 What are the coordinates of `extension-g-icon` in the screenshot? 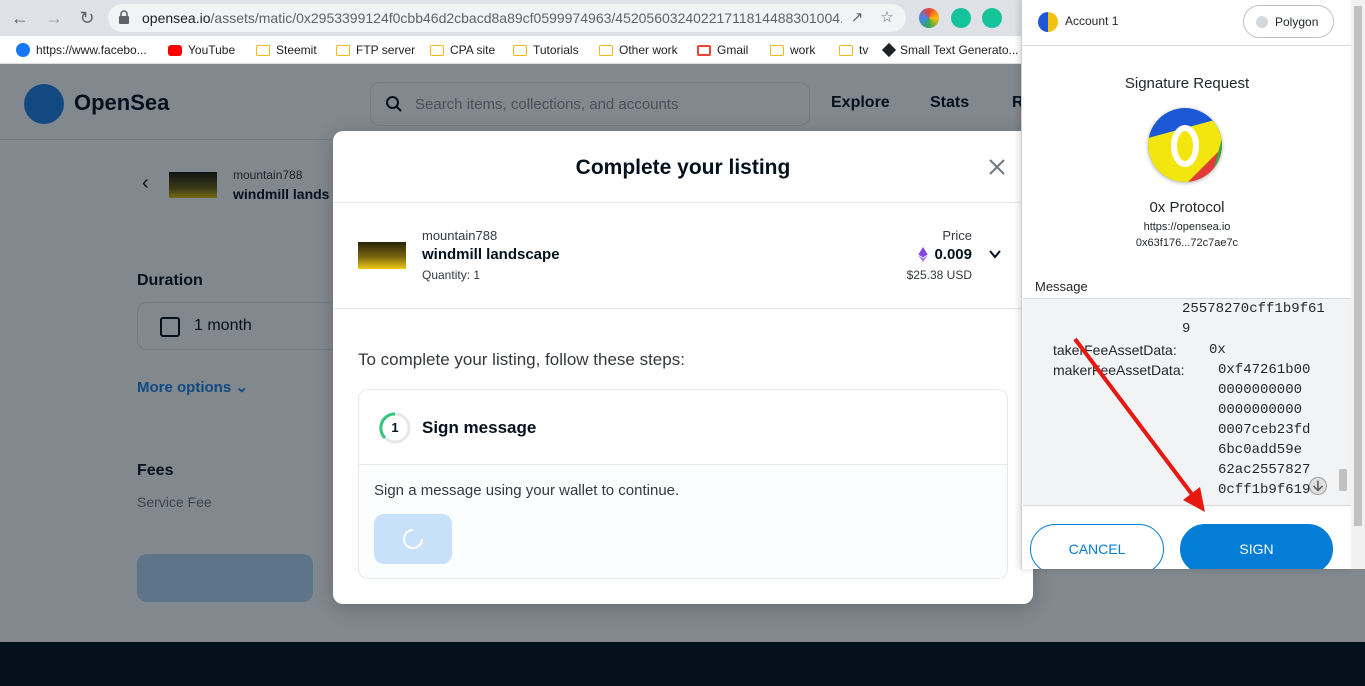 It's located at (992, 18).